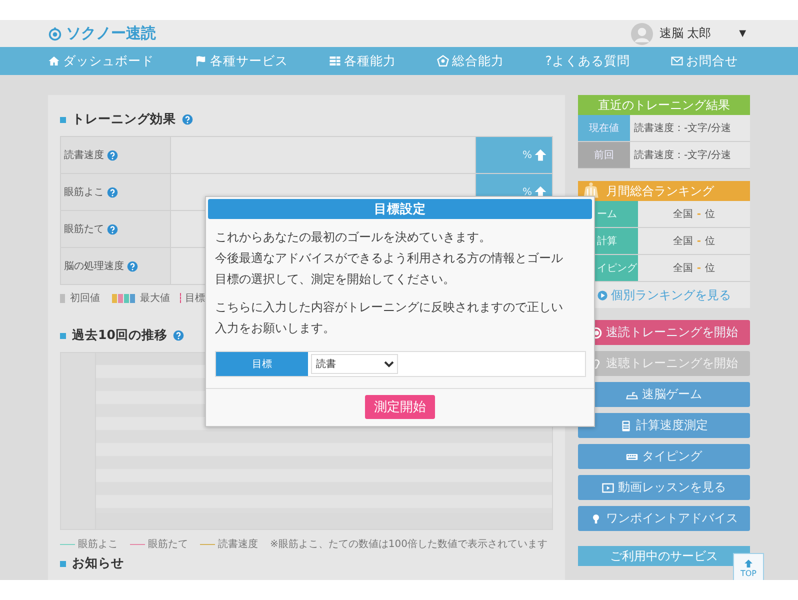 The width and height of the screenshot is (798, 600). What do you see at coordinates (370, 61) in the screenshot?
I see `nav-link: 各種能力` at bounding box center [370, 61].